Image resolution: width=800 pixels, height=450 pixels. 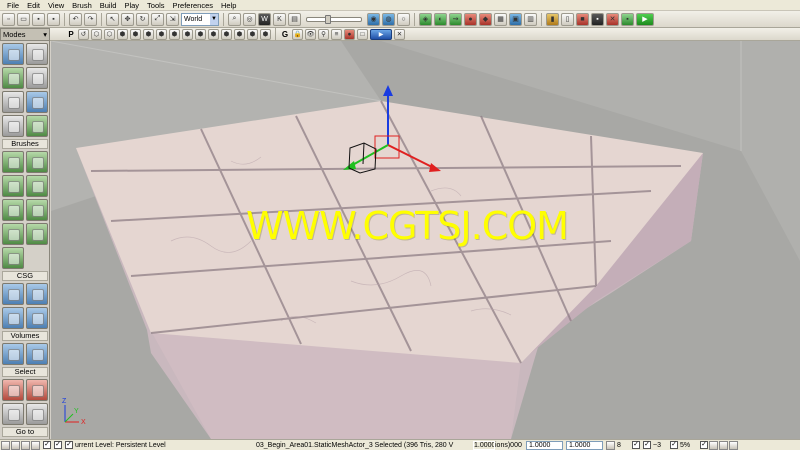 I want to click on coordinate-system-select: World ▼, so click(x=200, y=19).